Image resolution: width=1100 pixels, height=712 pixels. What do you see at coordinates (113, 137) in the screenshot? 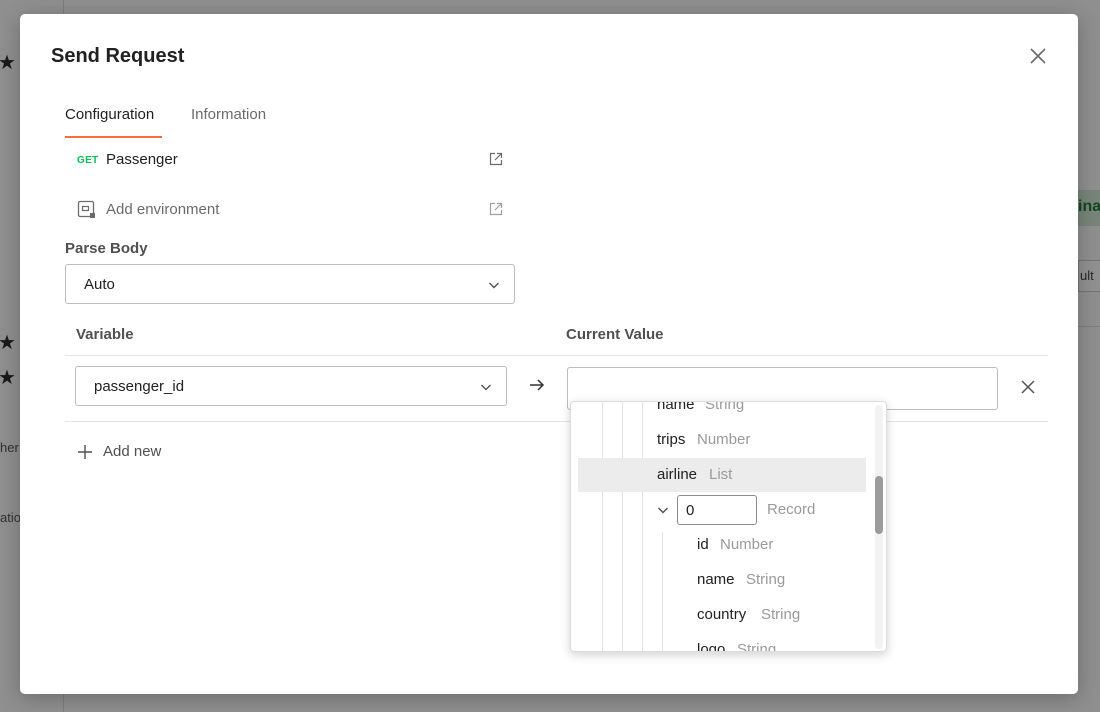
I see `active-tab-indicator` at bounding box center [113, 137].